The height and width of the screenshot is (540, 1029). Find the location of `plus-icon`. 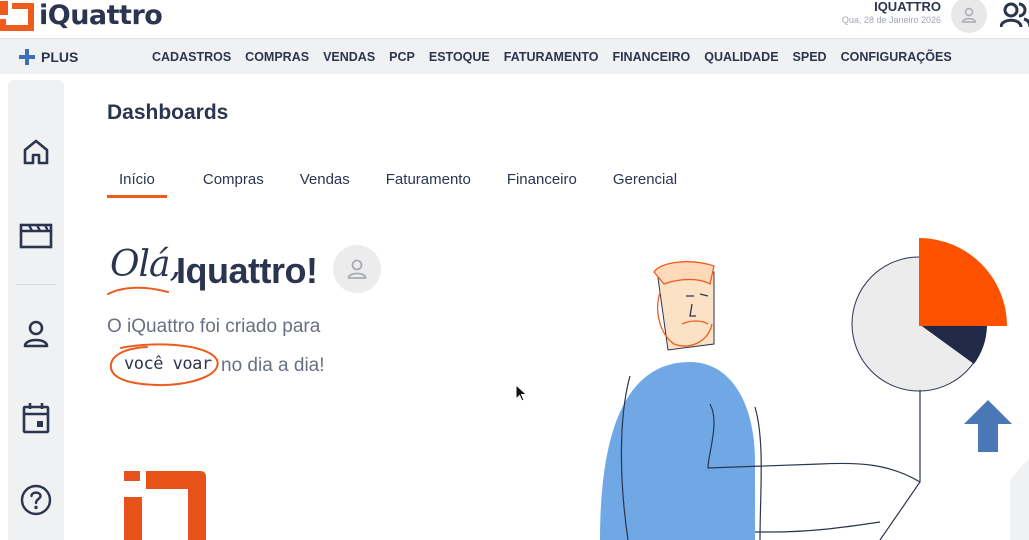

plus-icon is located at coordinates (27, 57).